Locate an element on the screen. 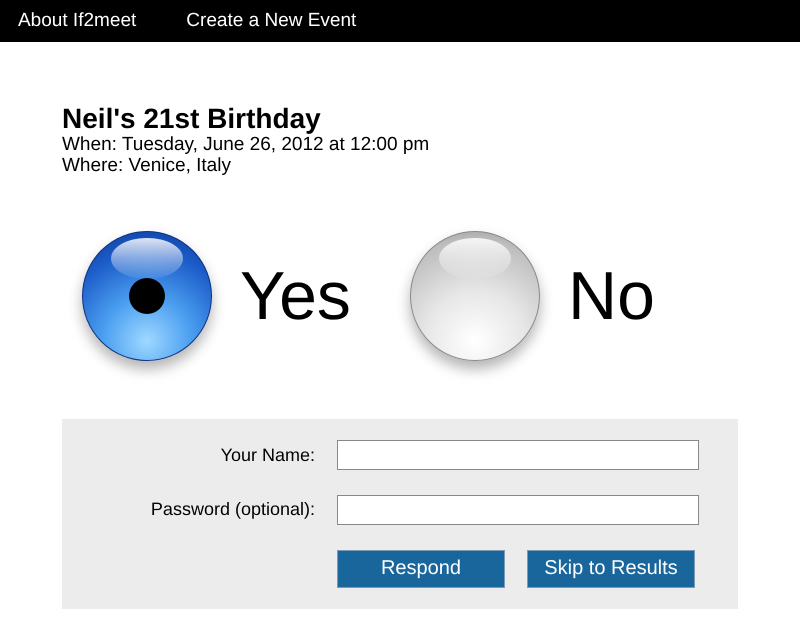 The height and width of the screenshot is (635, 800). event-where: Where: Venice, Italy is located at coordinates (147, 165).